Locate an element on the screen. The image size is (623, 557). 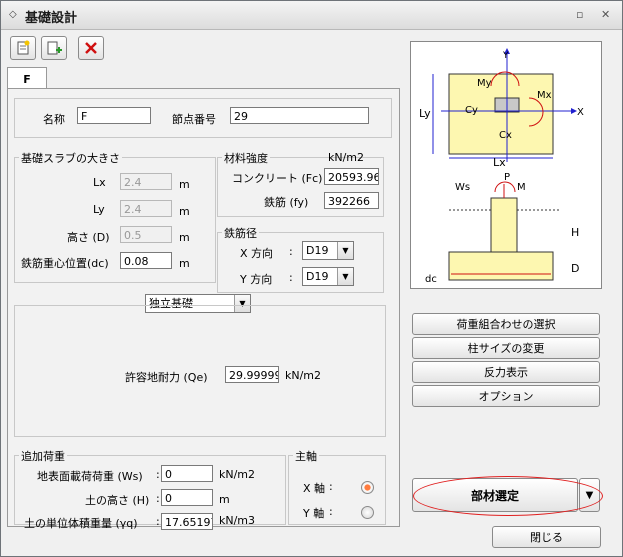
add-document-icon is located at coordinates (54, 48).